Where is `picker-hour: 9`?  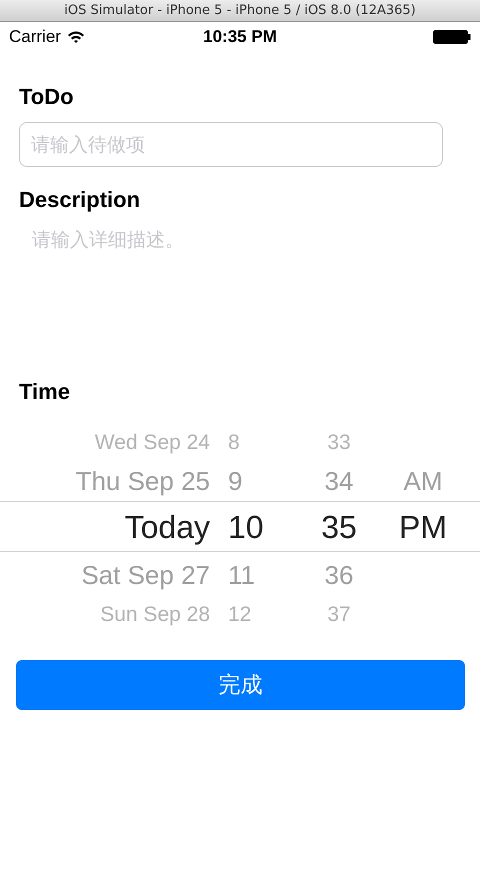
picker-hour: 9 is located at coordinates (235, 481).